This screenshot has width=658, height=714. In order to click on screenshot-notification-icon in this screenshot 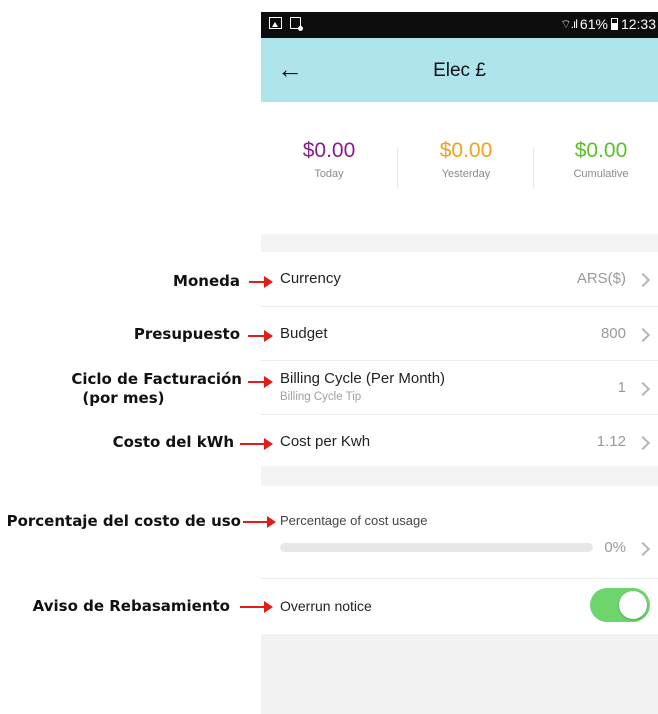, I will do `click(296, 24)`.